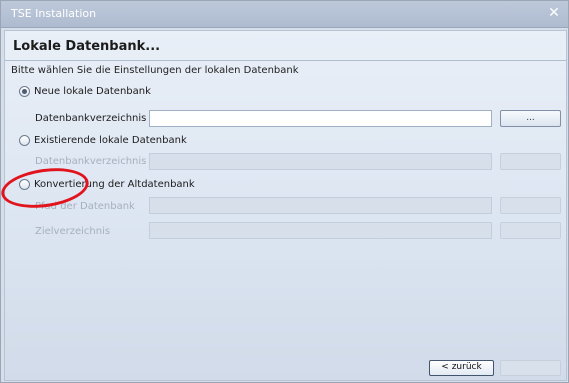 This screenshot has width=569, height=383. Describe the element at coordinates (110, 140) in the screenshot. I see `option-existing-database-label: Existierende lokale Datenbank` at that location.